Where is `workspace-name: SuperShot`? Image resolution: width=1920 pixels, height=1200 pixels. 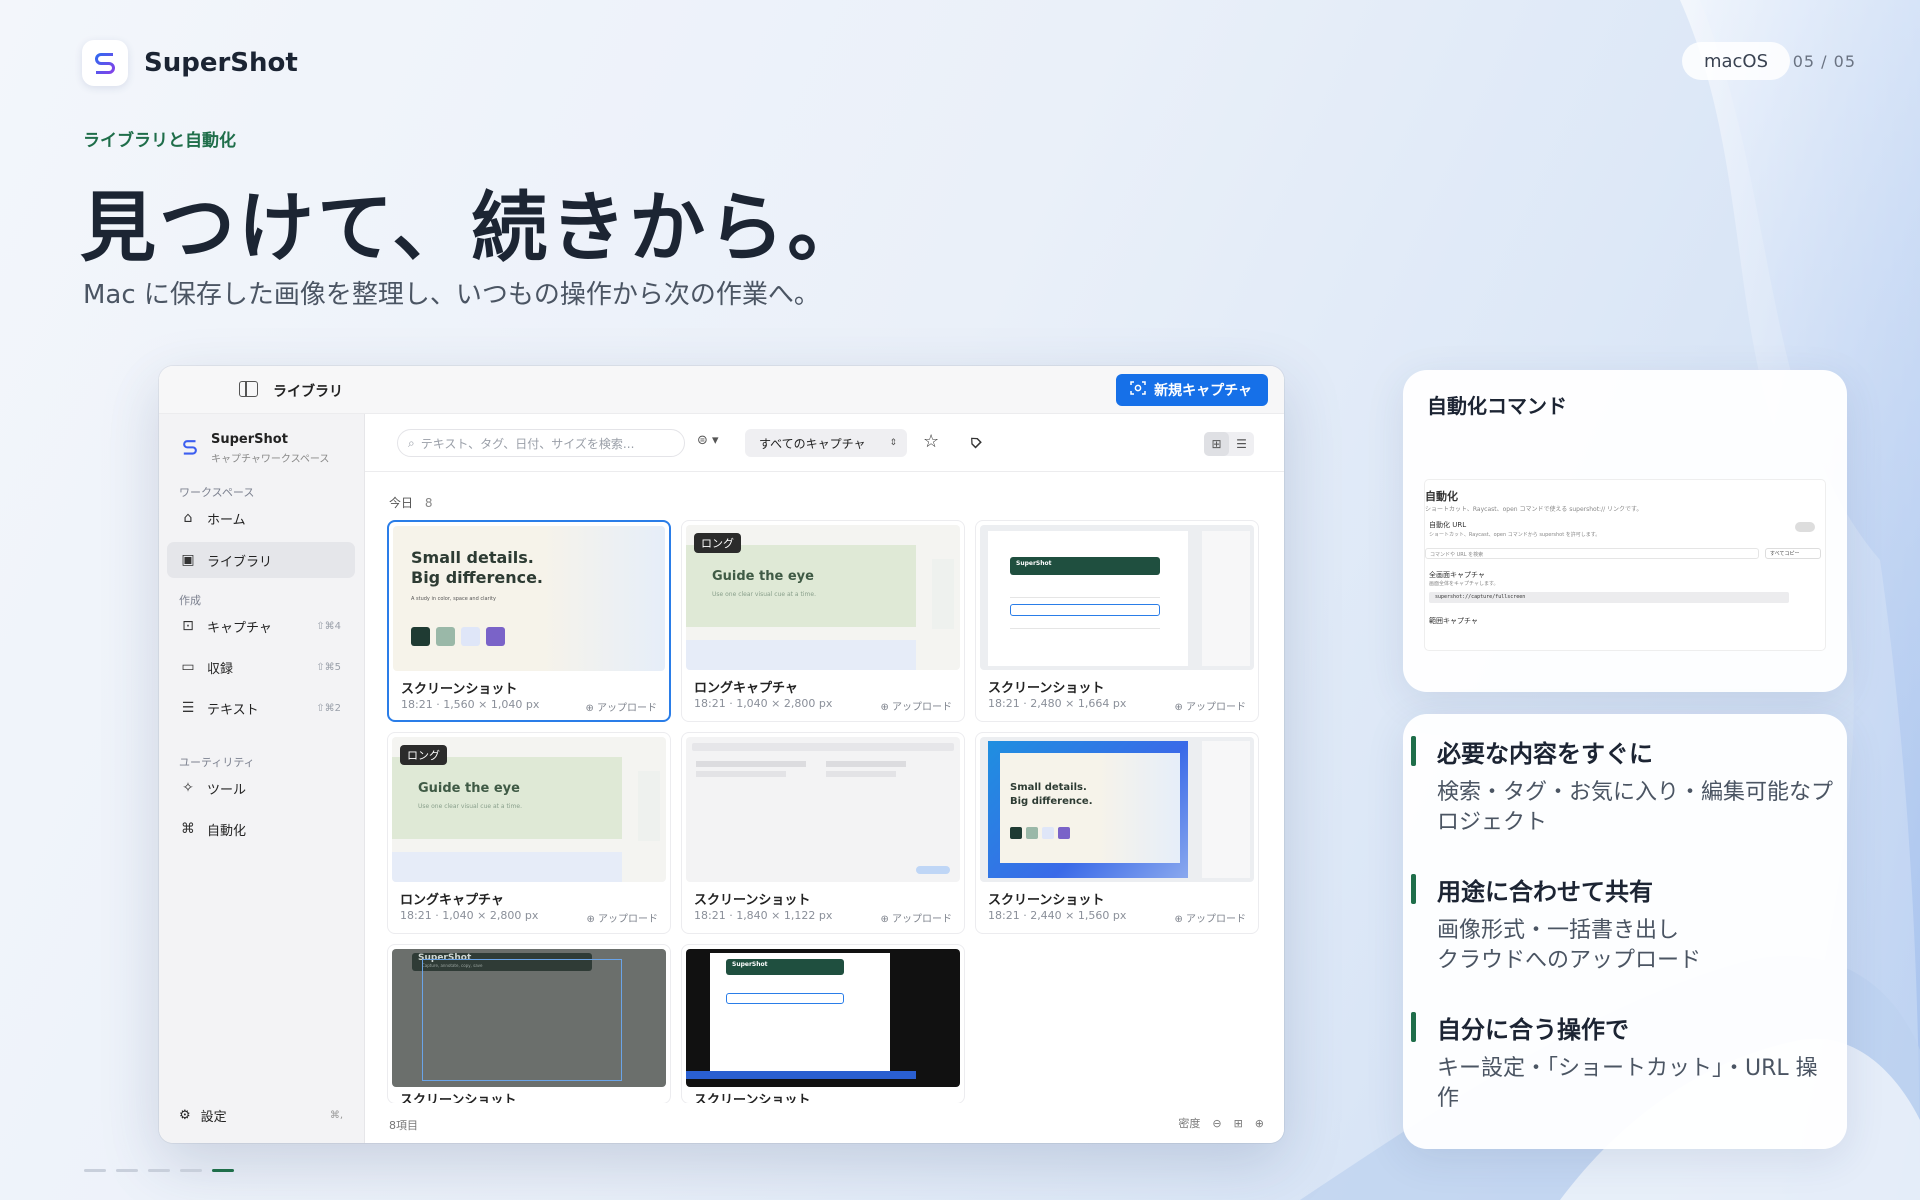
workspace-name: SuperShot is located at coordinates (249, 439).